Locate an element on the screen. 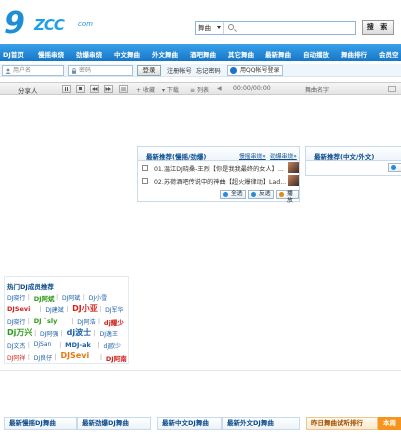  dj-tag: DJ阿祥 is located at coordinates (16, 357).